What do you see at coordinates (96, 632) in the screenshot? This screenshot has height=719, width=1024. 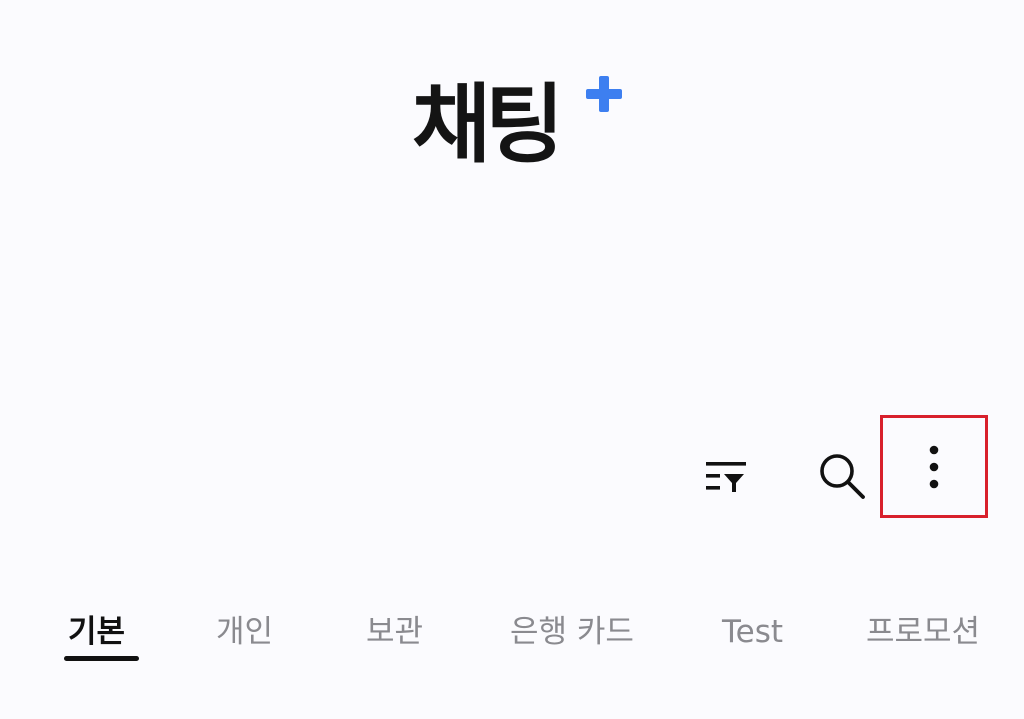 I see `tab-default: 기본` at bounding box center [96, 632].